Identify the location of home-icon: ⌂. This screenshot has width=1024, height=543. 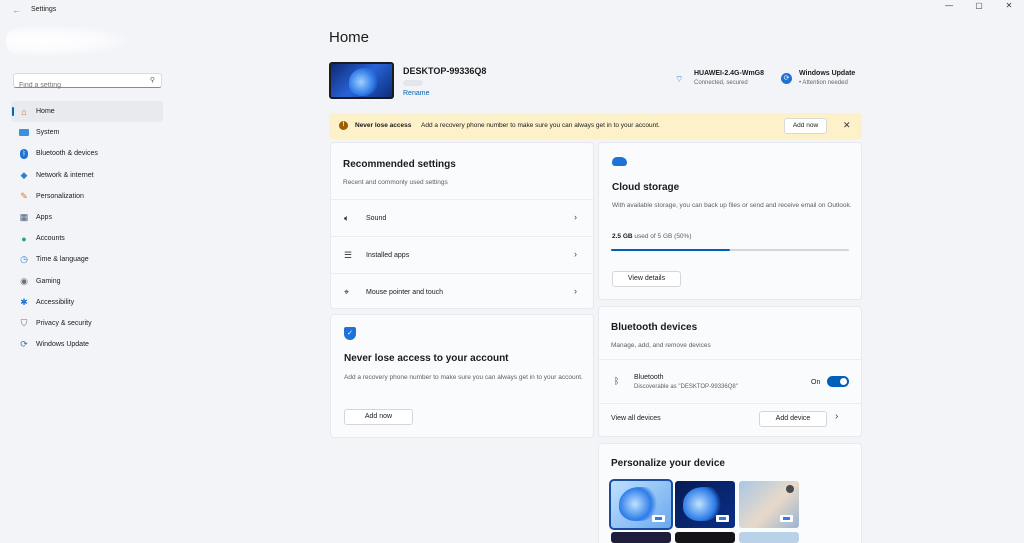
(24, 111).